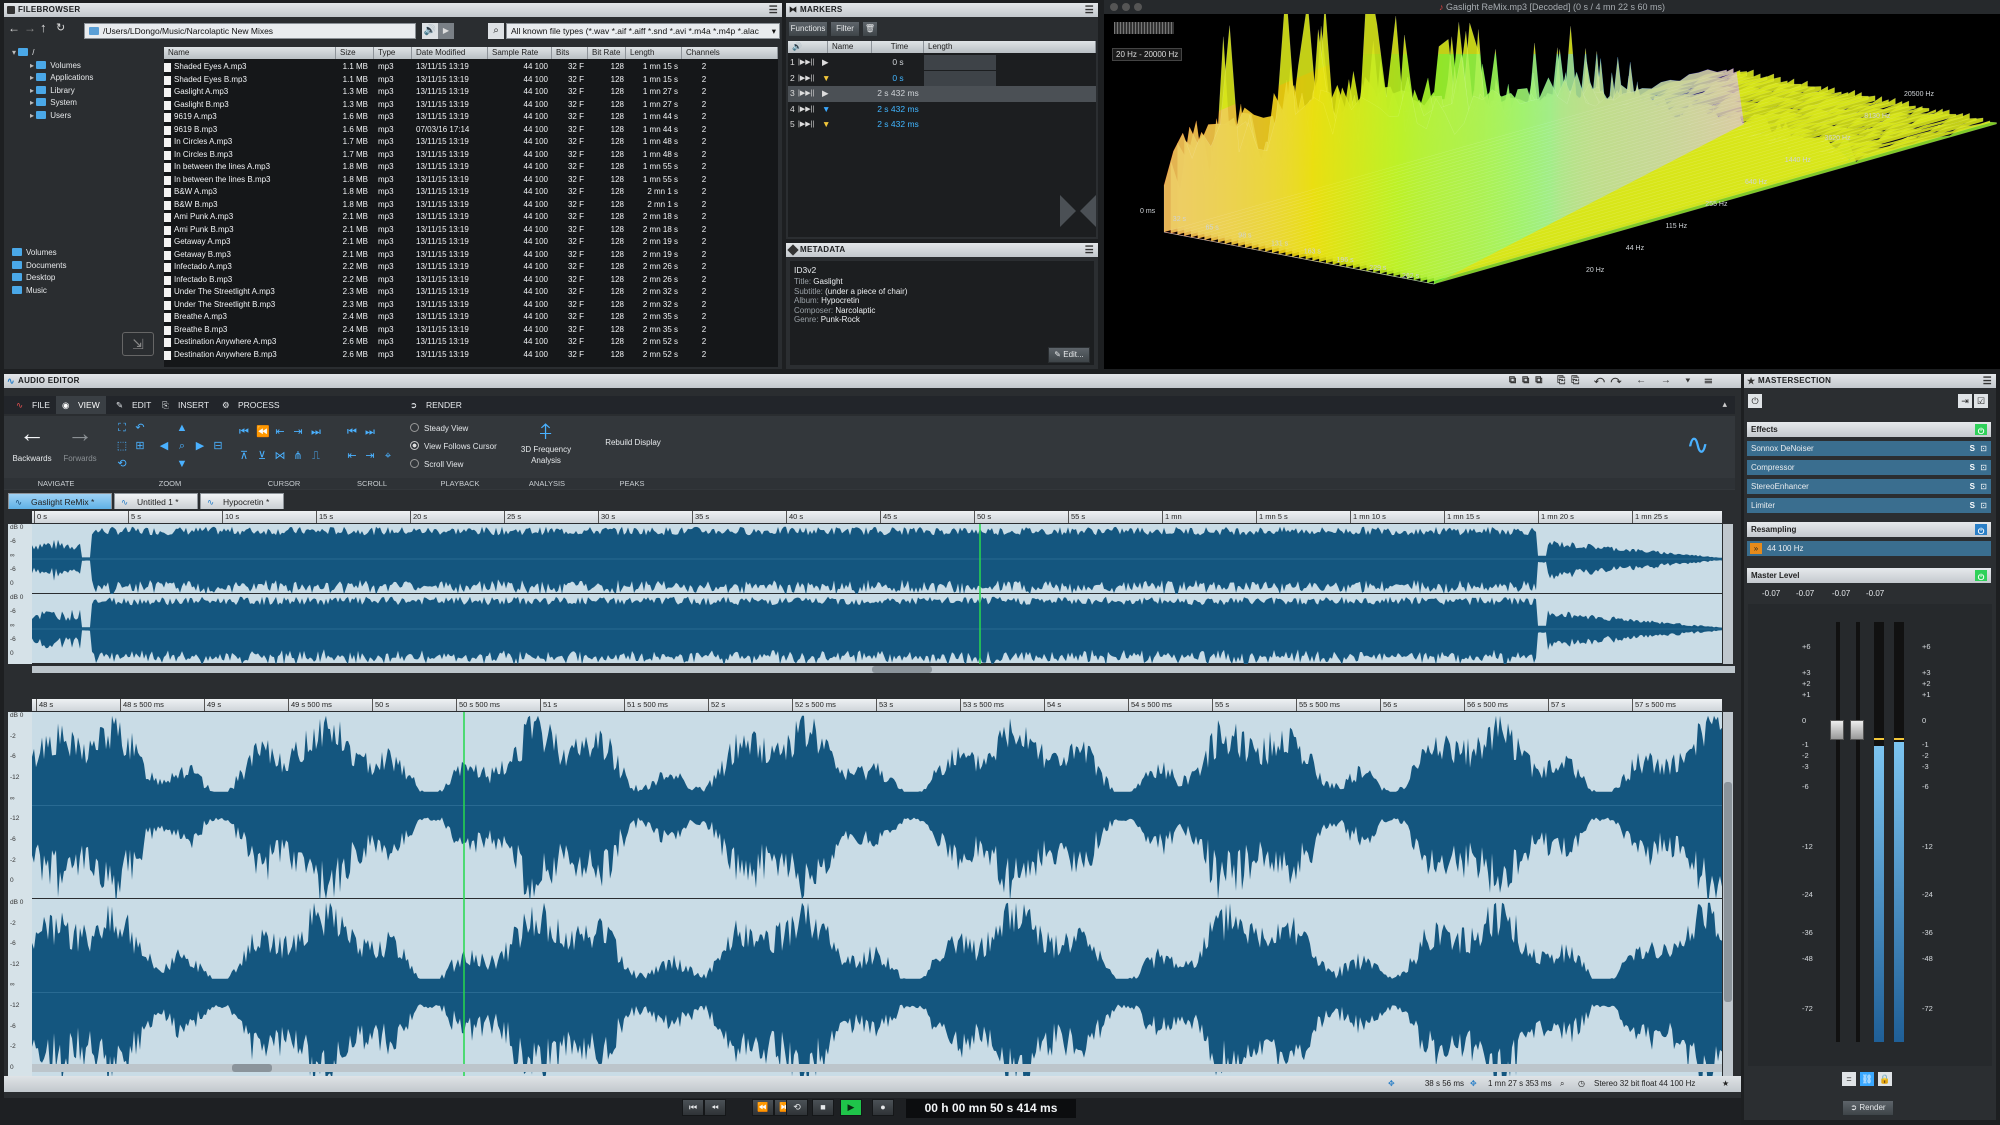 This screenshot has width=2000, height=1125. Describe the element at coordinates (1126, 7) in the screenshot. I see `window-minimize-button` at that location.